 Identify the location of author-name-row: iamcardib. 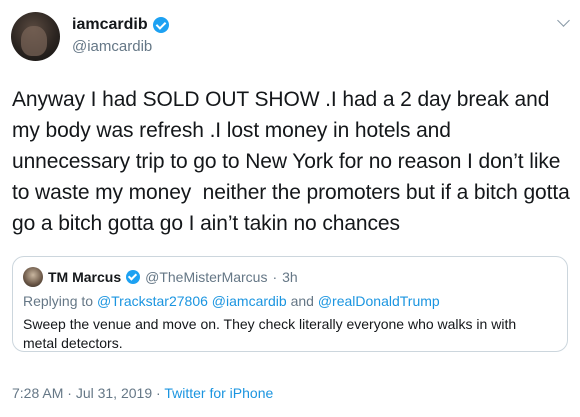
(120, 25).